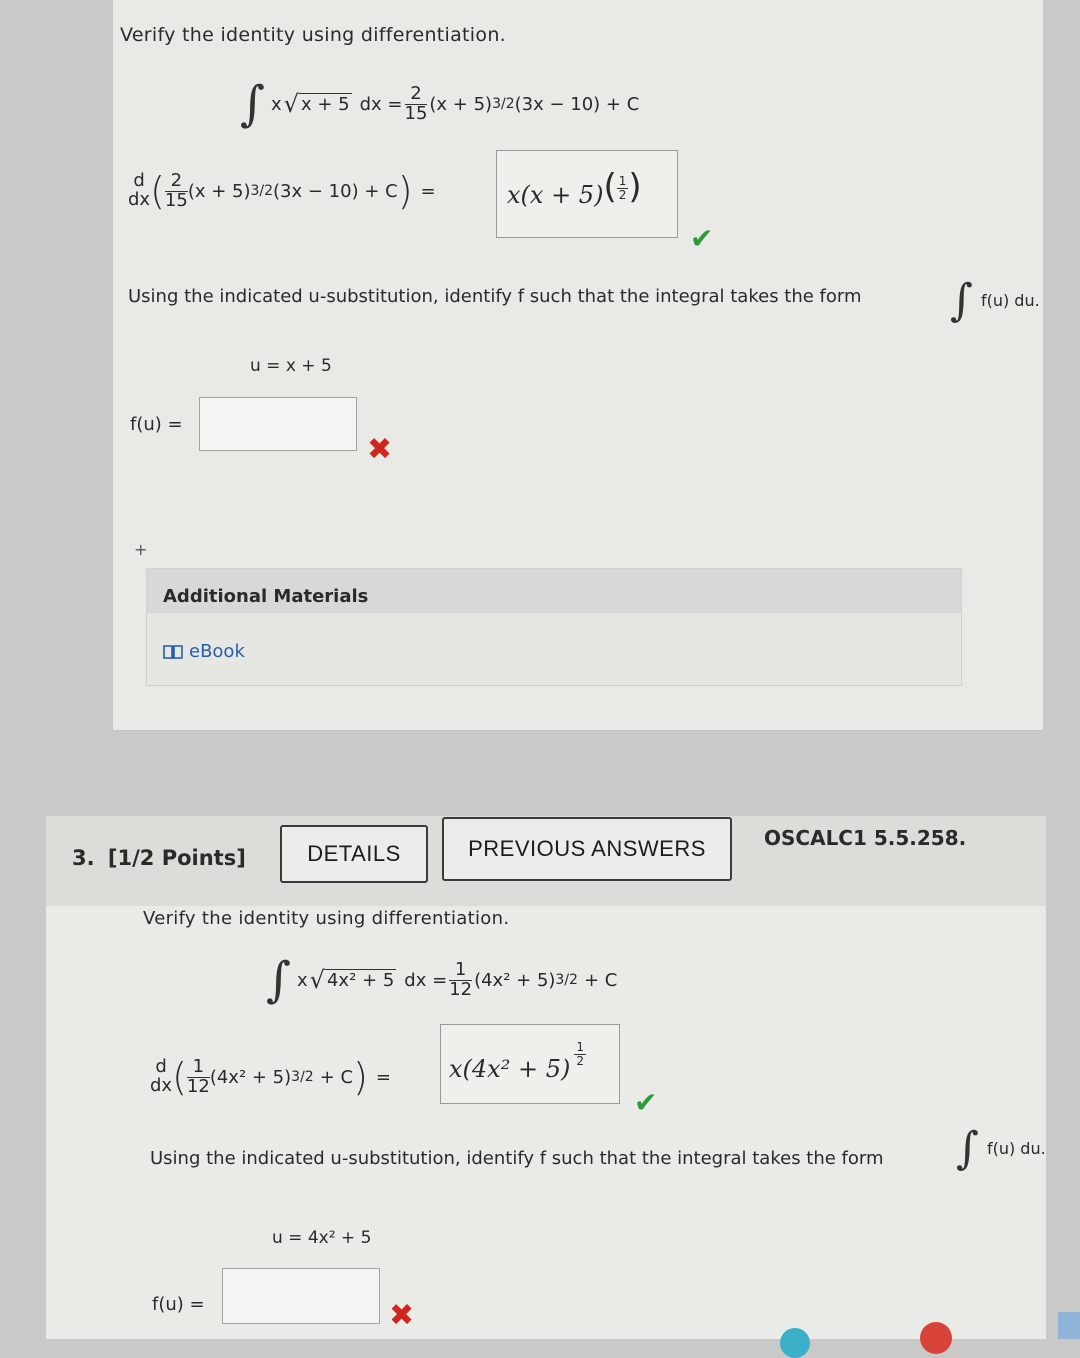 The image size is (1080, 1358). I want to click on answer-expression-3: x(4x² + 5), so click(510, 1069).